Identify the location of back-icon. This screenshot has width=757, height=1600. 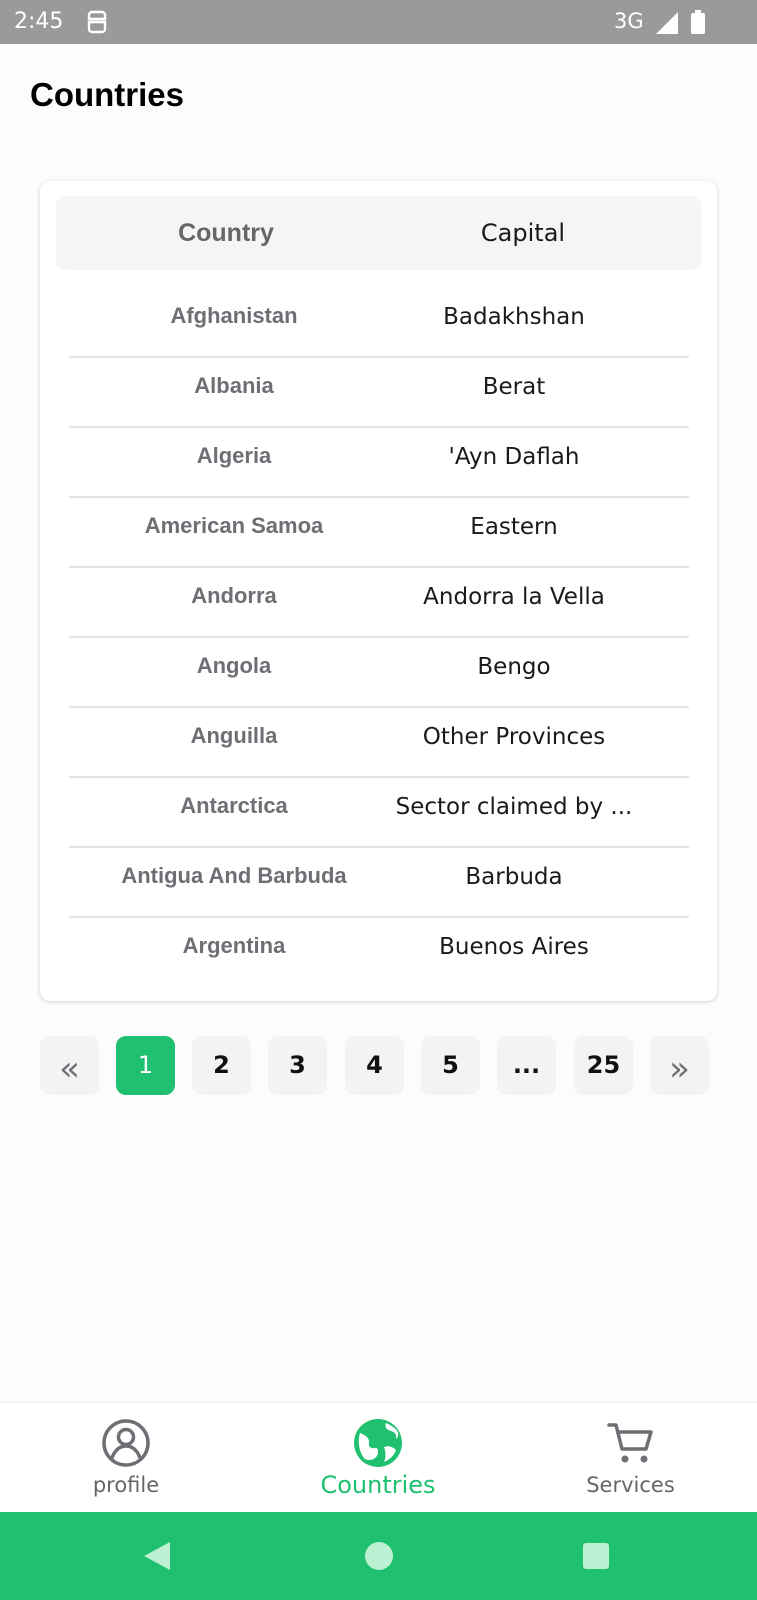
(157, 1556).